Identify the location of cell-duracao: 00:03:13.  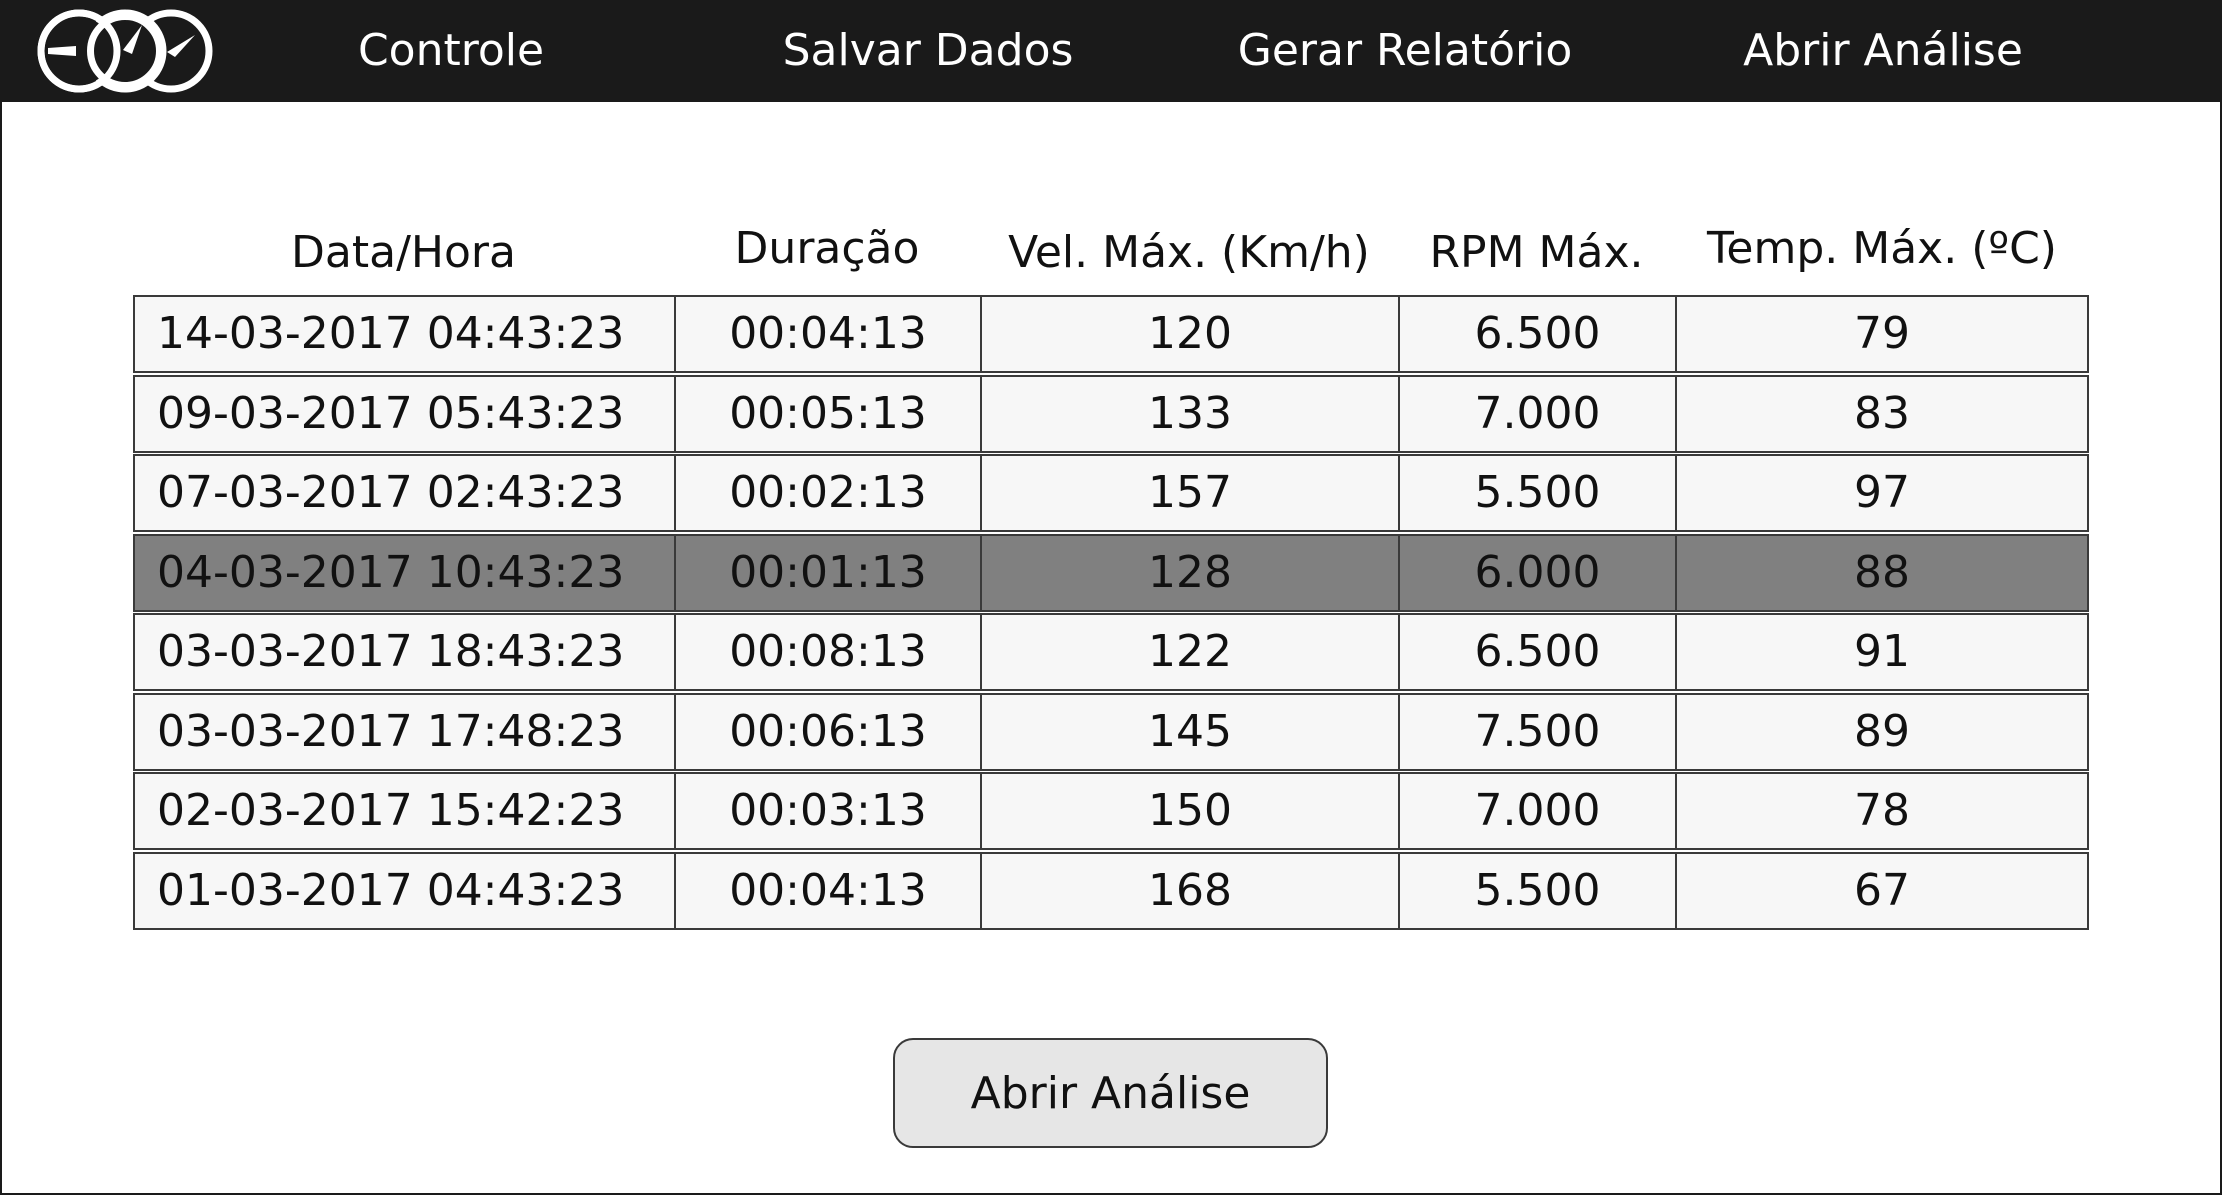
(828, 811).